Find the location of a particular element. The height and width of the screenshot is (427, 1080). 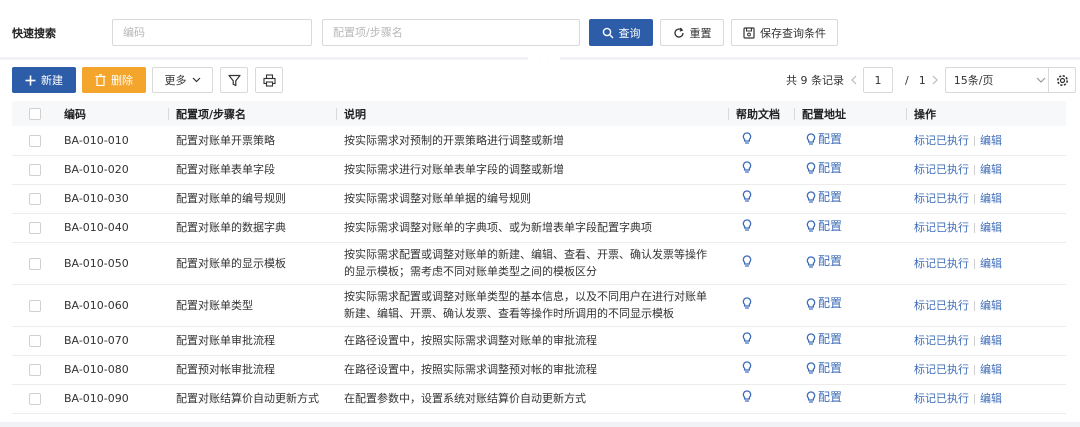

code-cell: BA-010-080 is located at coordinates (96, 369).